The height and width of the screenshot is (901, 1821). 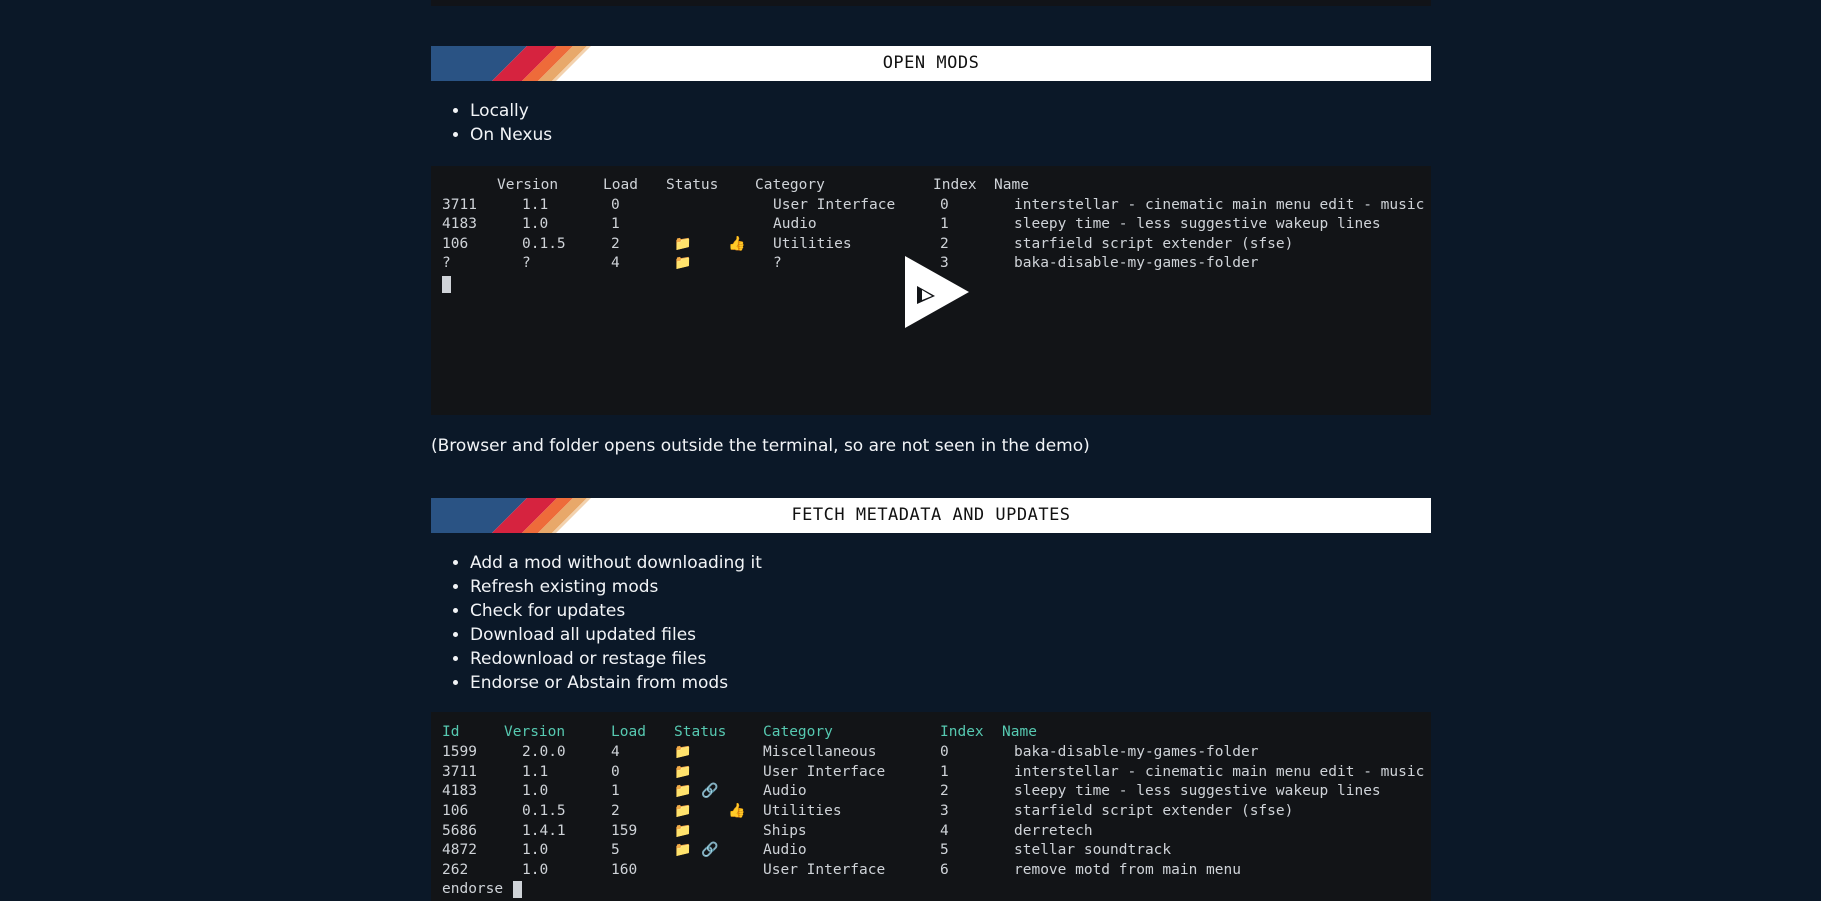 What do you see at coordinates (459, 791) in the screenshot?
I see `cell-id: 4183` at bounding box center [459, 791].